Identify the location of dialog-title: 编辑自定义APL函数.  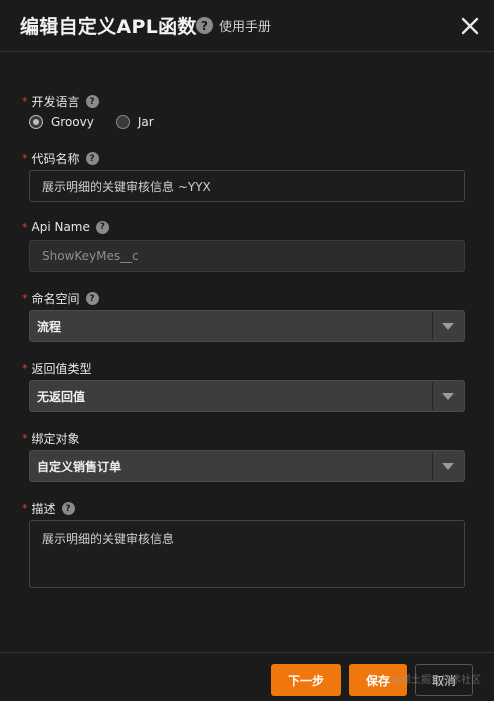
(108, 27).